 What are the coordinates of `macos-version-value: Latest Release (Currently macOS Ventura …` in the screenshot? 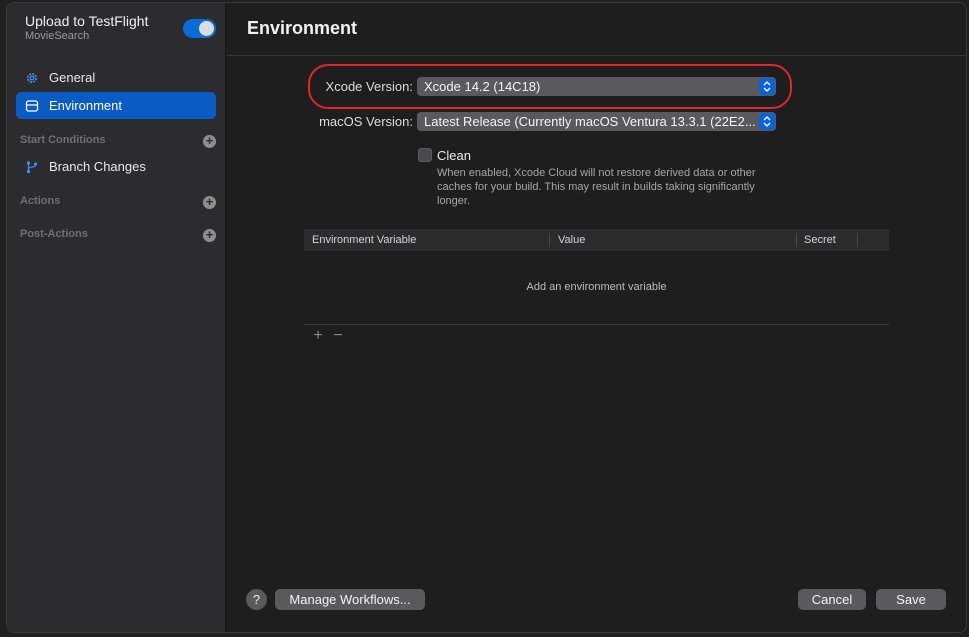 It's located at (590, 121).